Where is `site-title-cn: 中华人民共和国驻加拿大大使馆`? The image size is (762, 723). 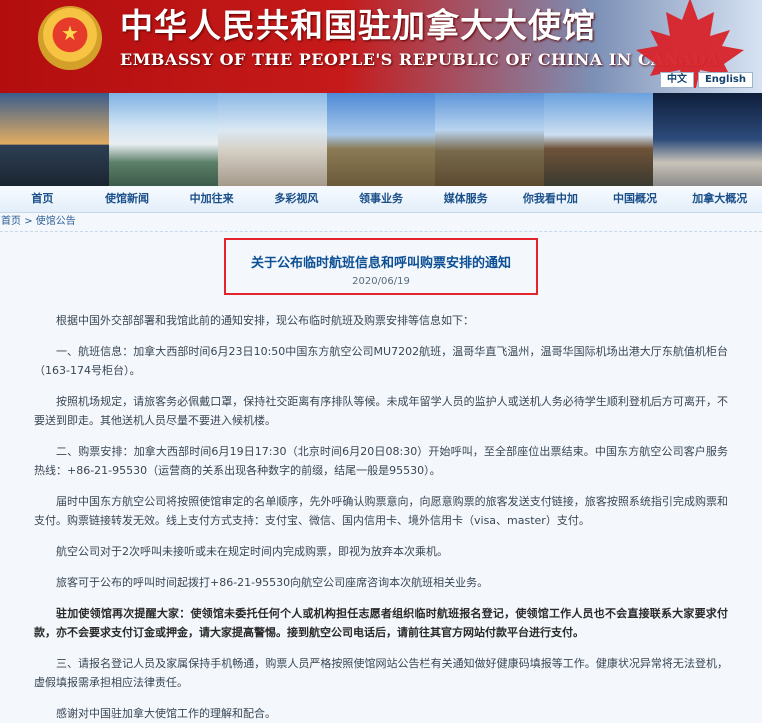 site-title-cn: 中华人民共和国驻加拿大大使馆 is located at coordinates (358, 25).